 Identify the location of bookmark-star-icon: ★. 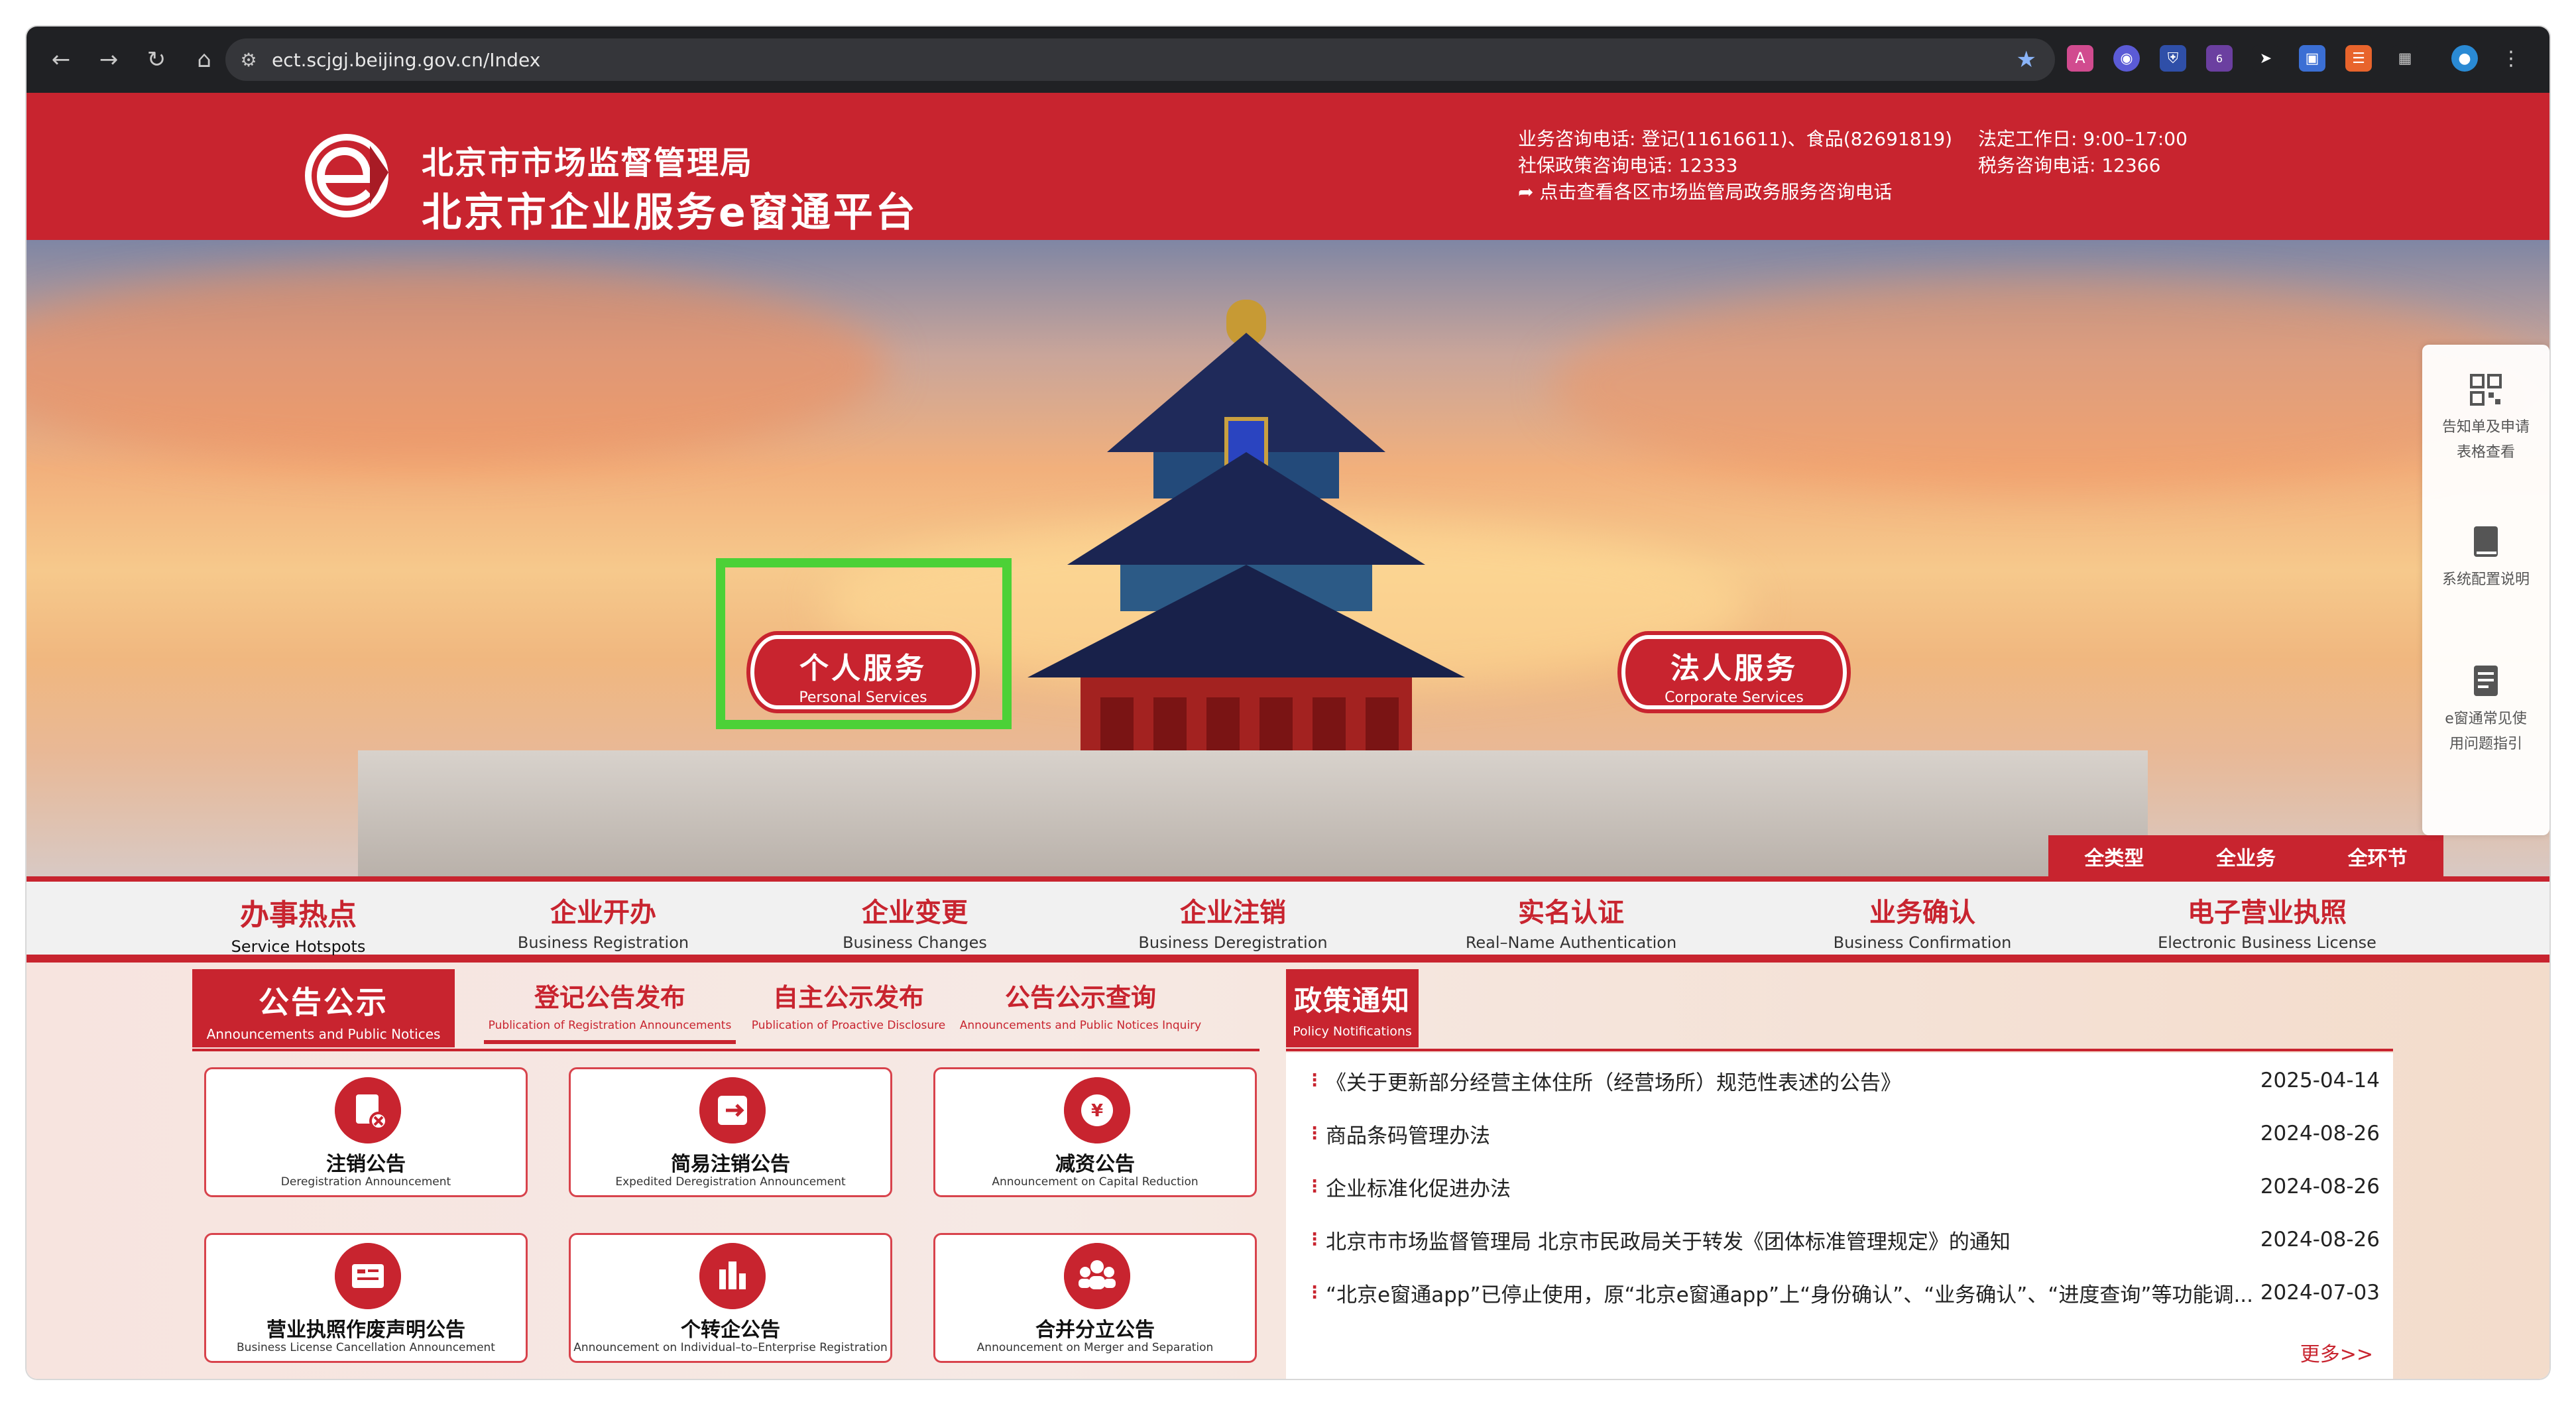
(2027, 60).